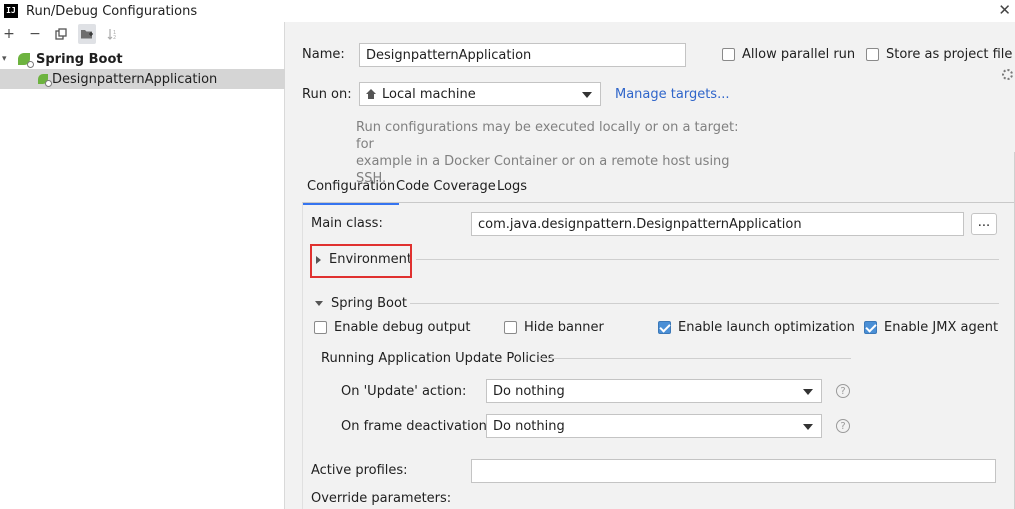 The width and height of the screenshot is (1015, 509). Describe the element at coordinates (381, 498) in the screenshot. I see `override-parameters-label: Override parameters:` at that location.